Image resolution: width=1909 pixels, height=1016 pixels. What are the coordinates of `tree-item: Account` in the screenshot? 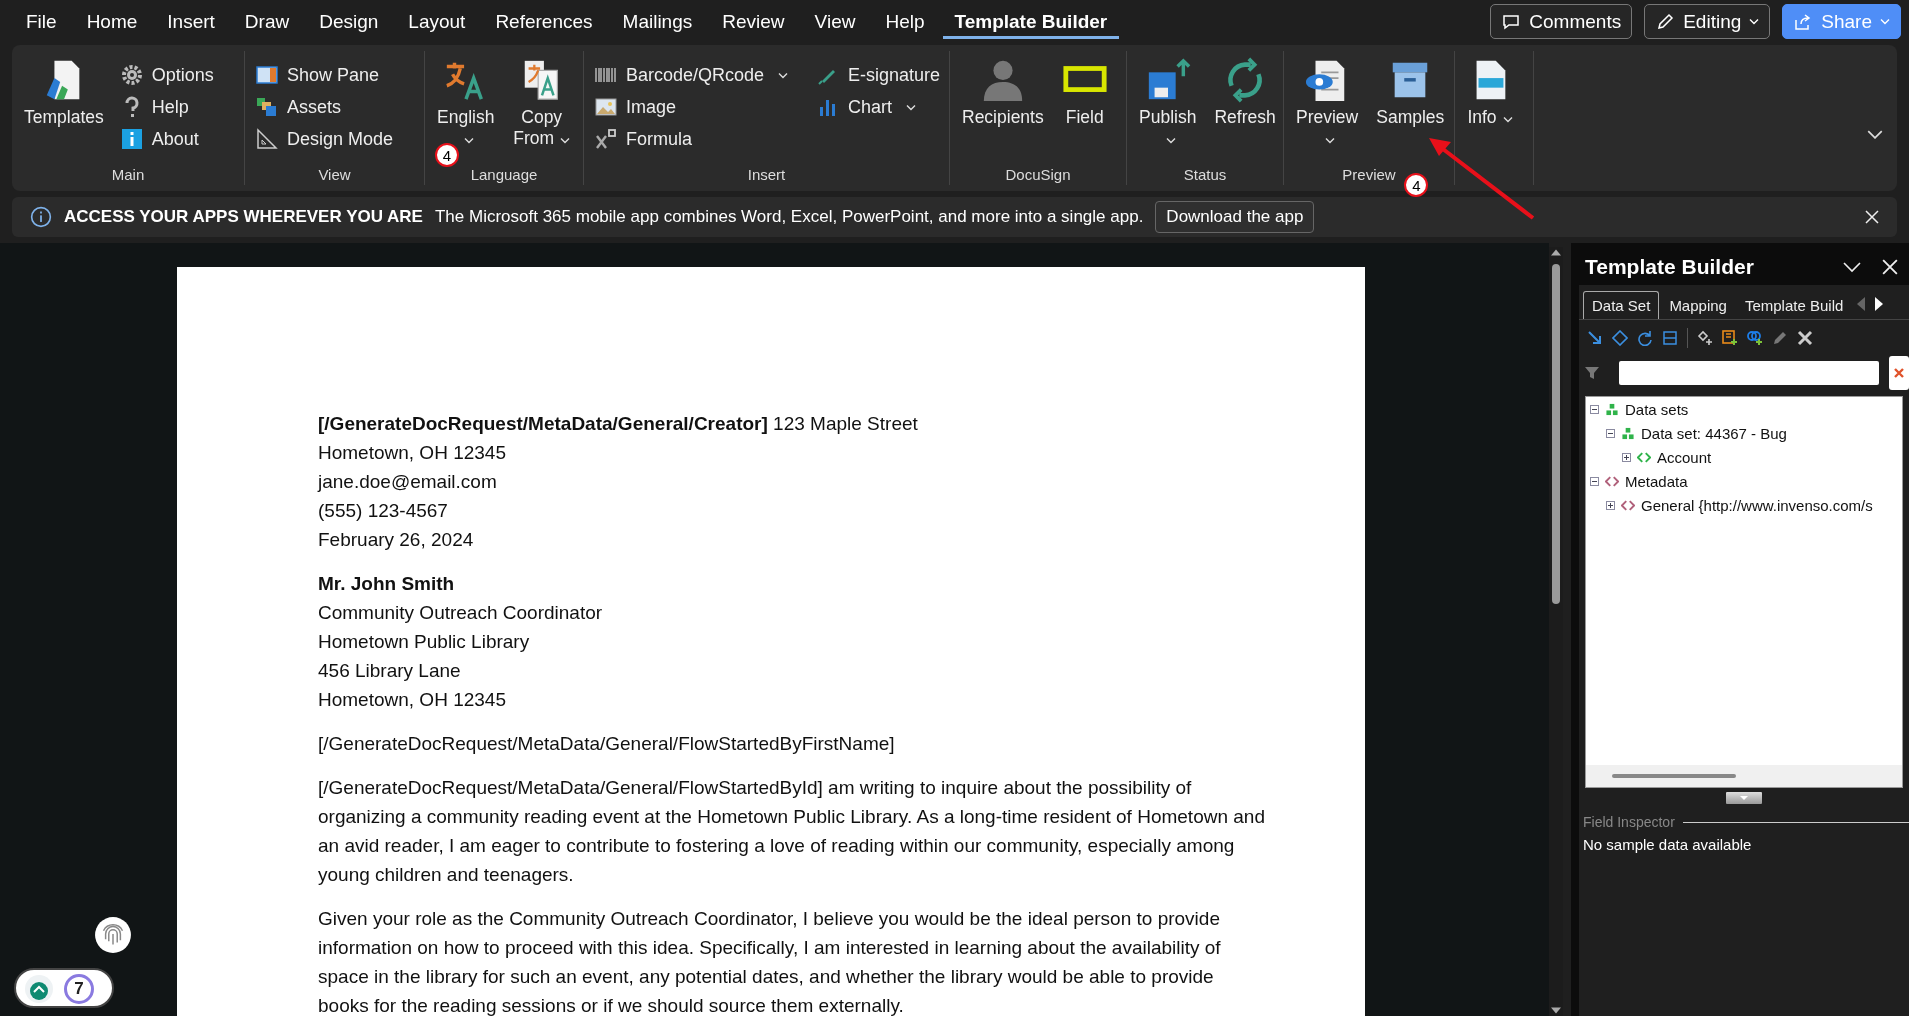 It's located at (1684, 457).